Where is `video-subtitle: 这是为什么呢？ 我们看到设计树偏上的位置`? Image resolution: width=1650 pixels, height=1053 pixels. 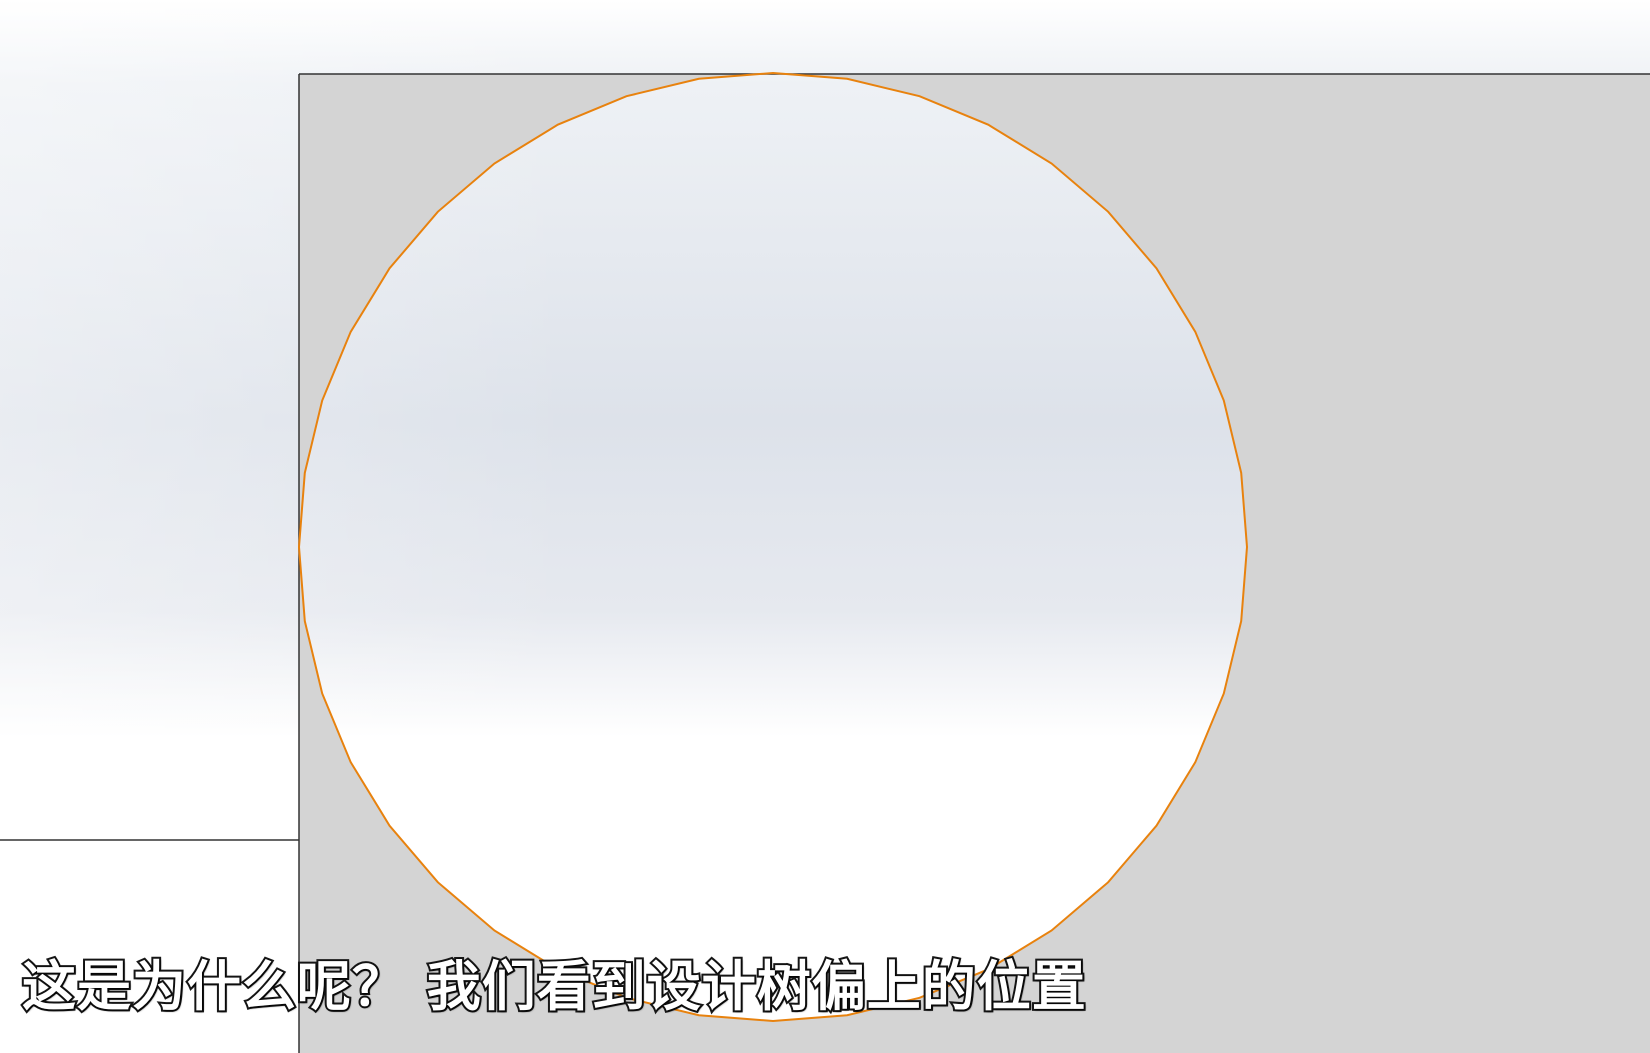
video-subtitle: 这是为什么呢？ 我们看到设计树偏上的位置 is located at coordinates (554, 986).